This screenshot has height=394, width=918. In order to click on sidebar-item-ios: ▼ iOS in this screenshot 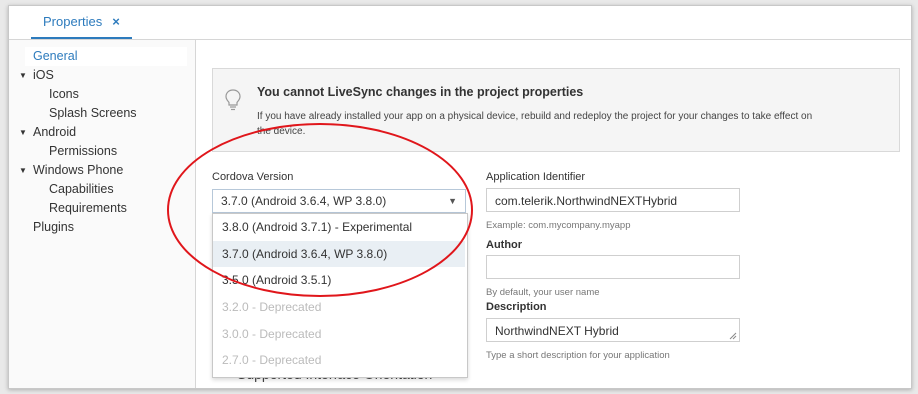, I will do `click(102, 75)`.